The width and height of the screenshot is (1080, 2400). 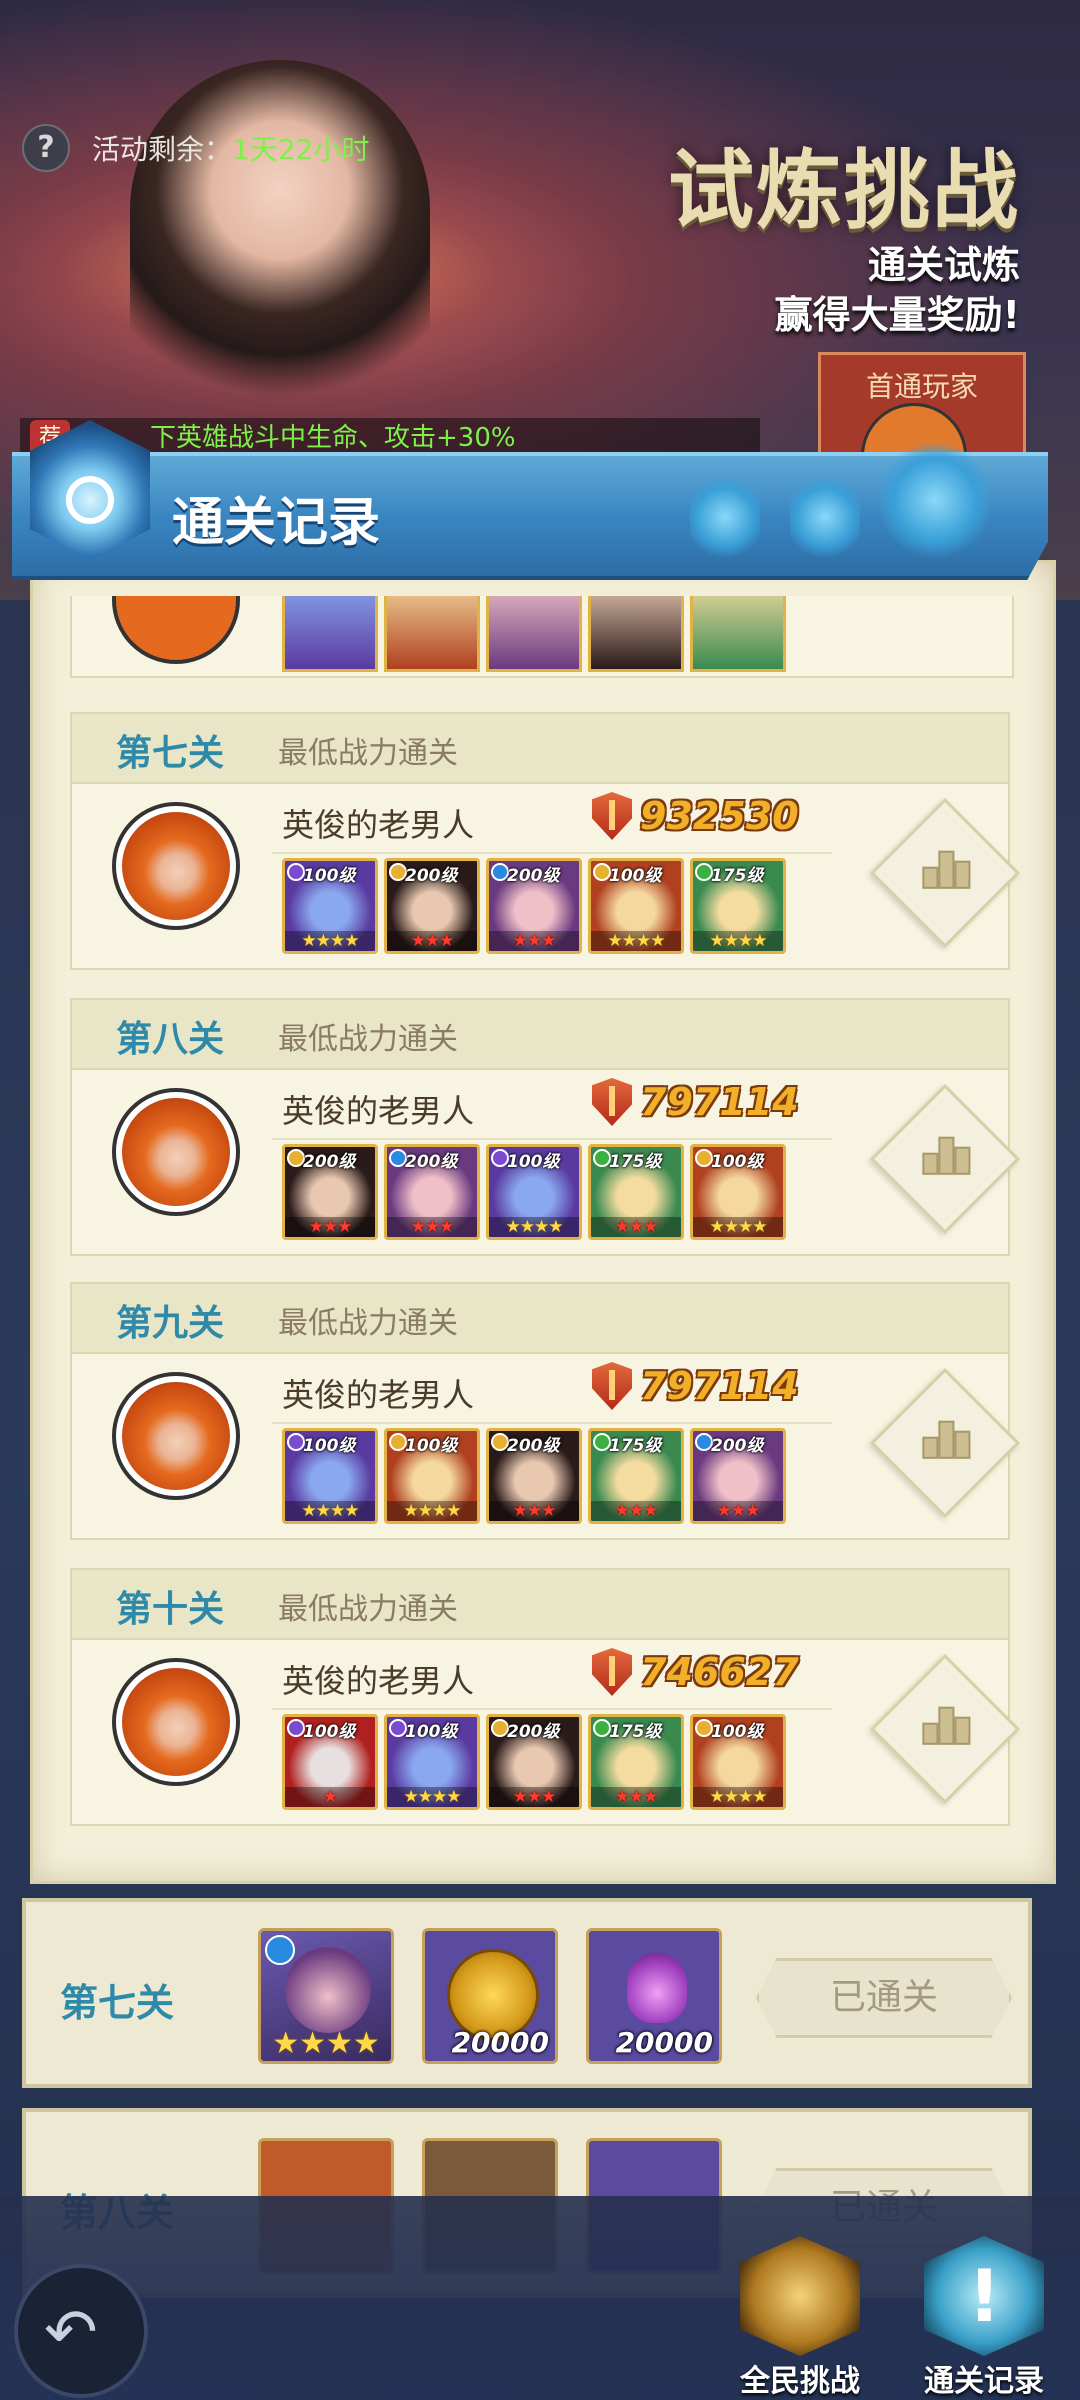 I want to click on potion-icon, so click(x=657, y=1988).